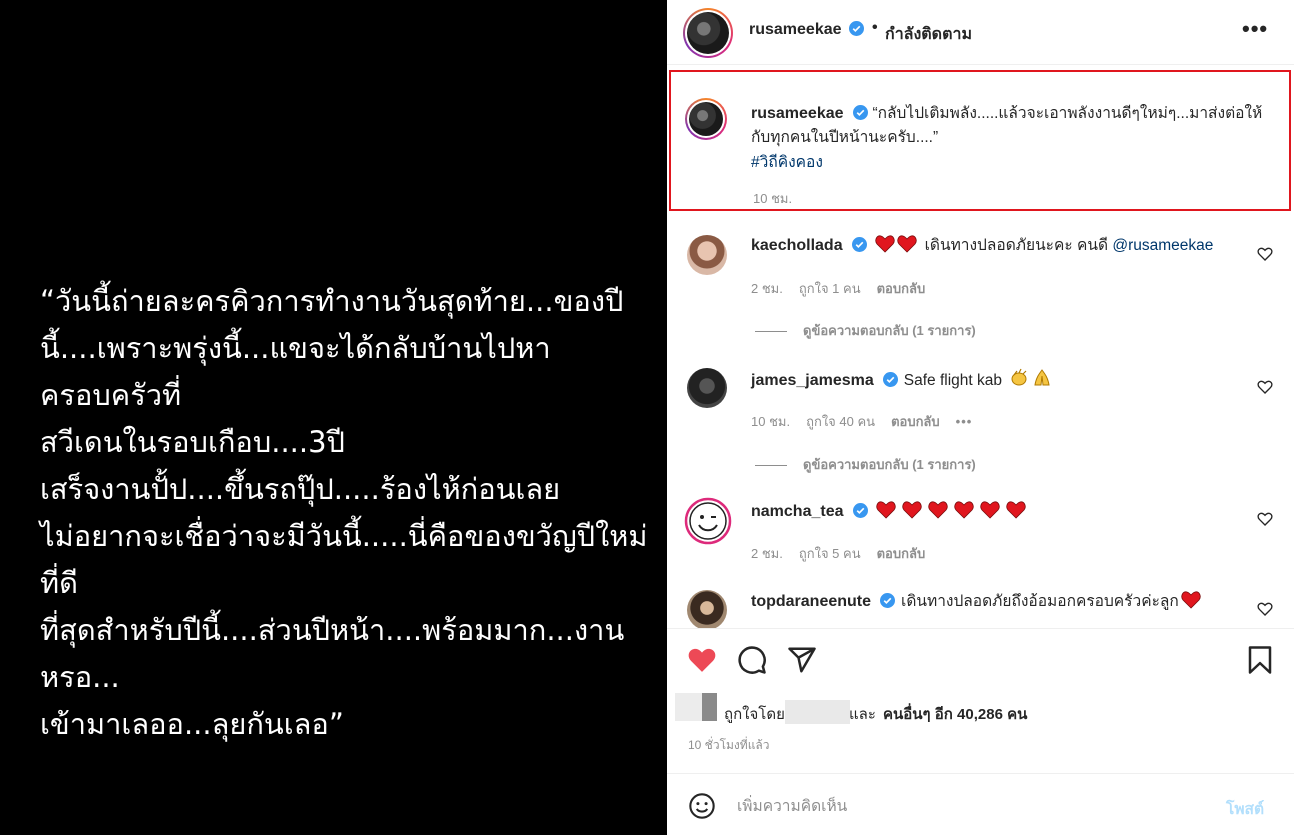 The image size is (1294, 835). What do you see at coordinates (812, 380) in the screenshot?
I see `comment-username: james_jamesma` at bounding box center [812, 380].